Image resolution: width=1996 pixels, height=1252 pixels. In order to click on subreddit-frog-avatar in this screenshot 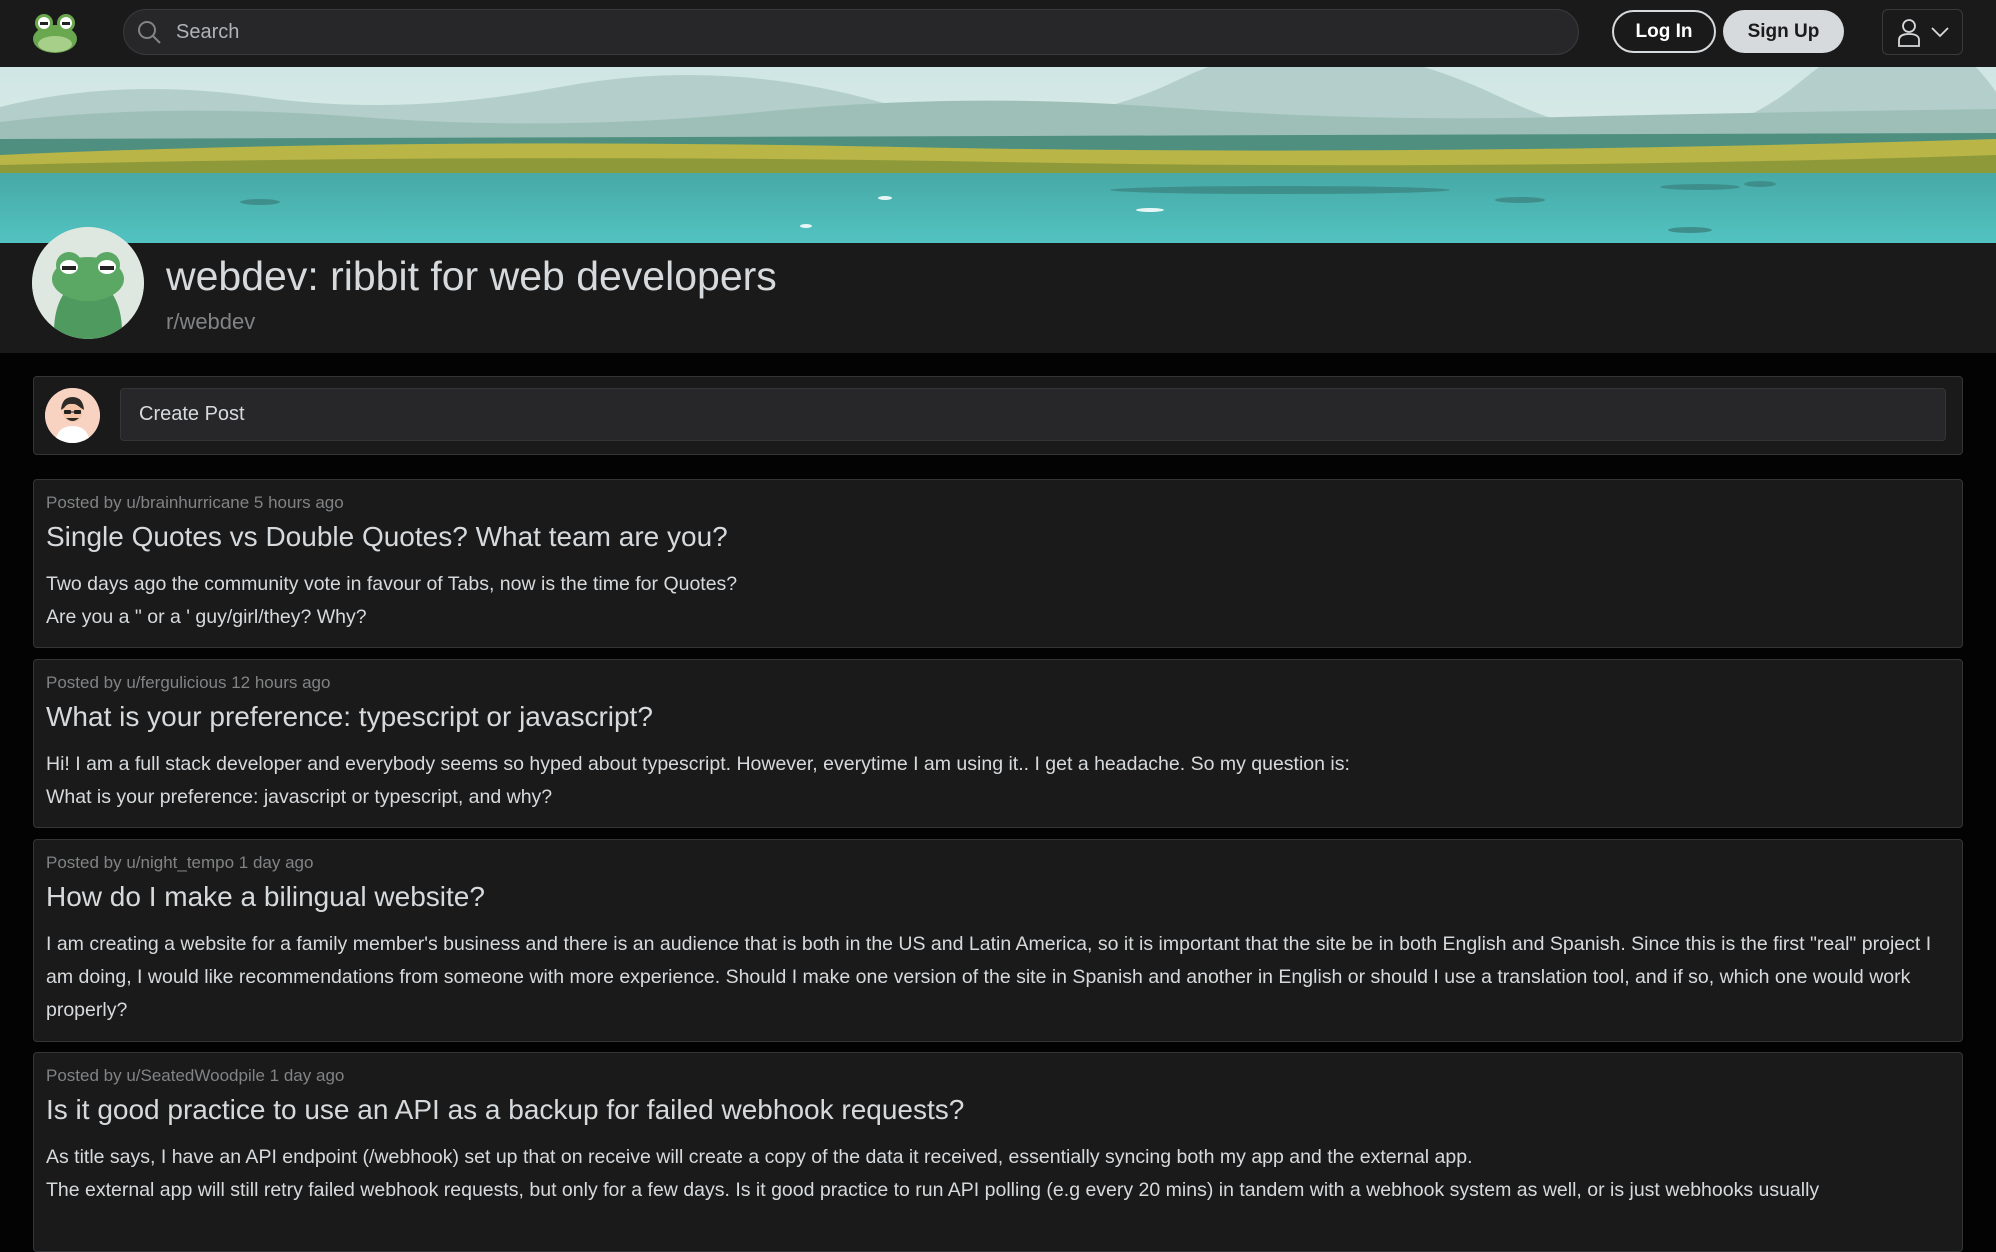, I will do `click(88, 283)`.